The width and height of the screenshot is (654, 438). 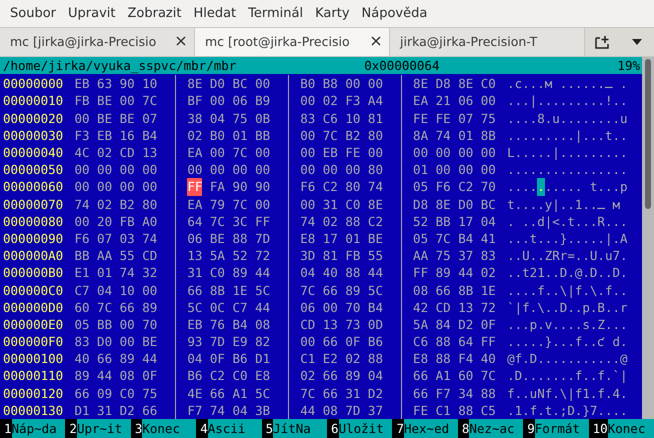 I want to click on function-key-button: Uložit, so click(x=365, y=428).